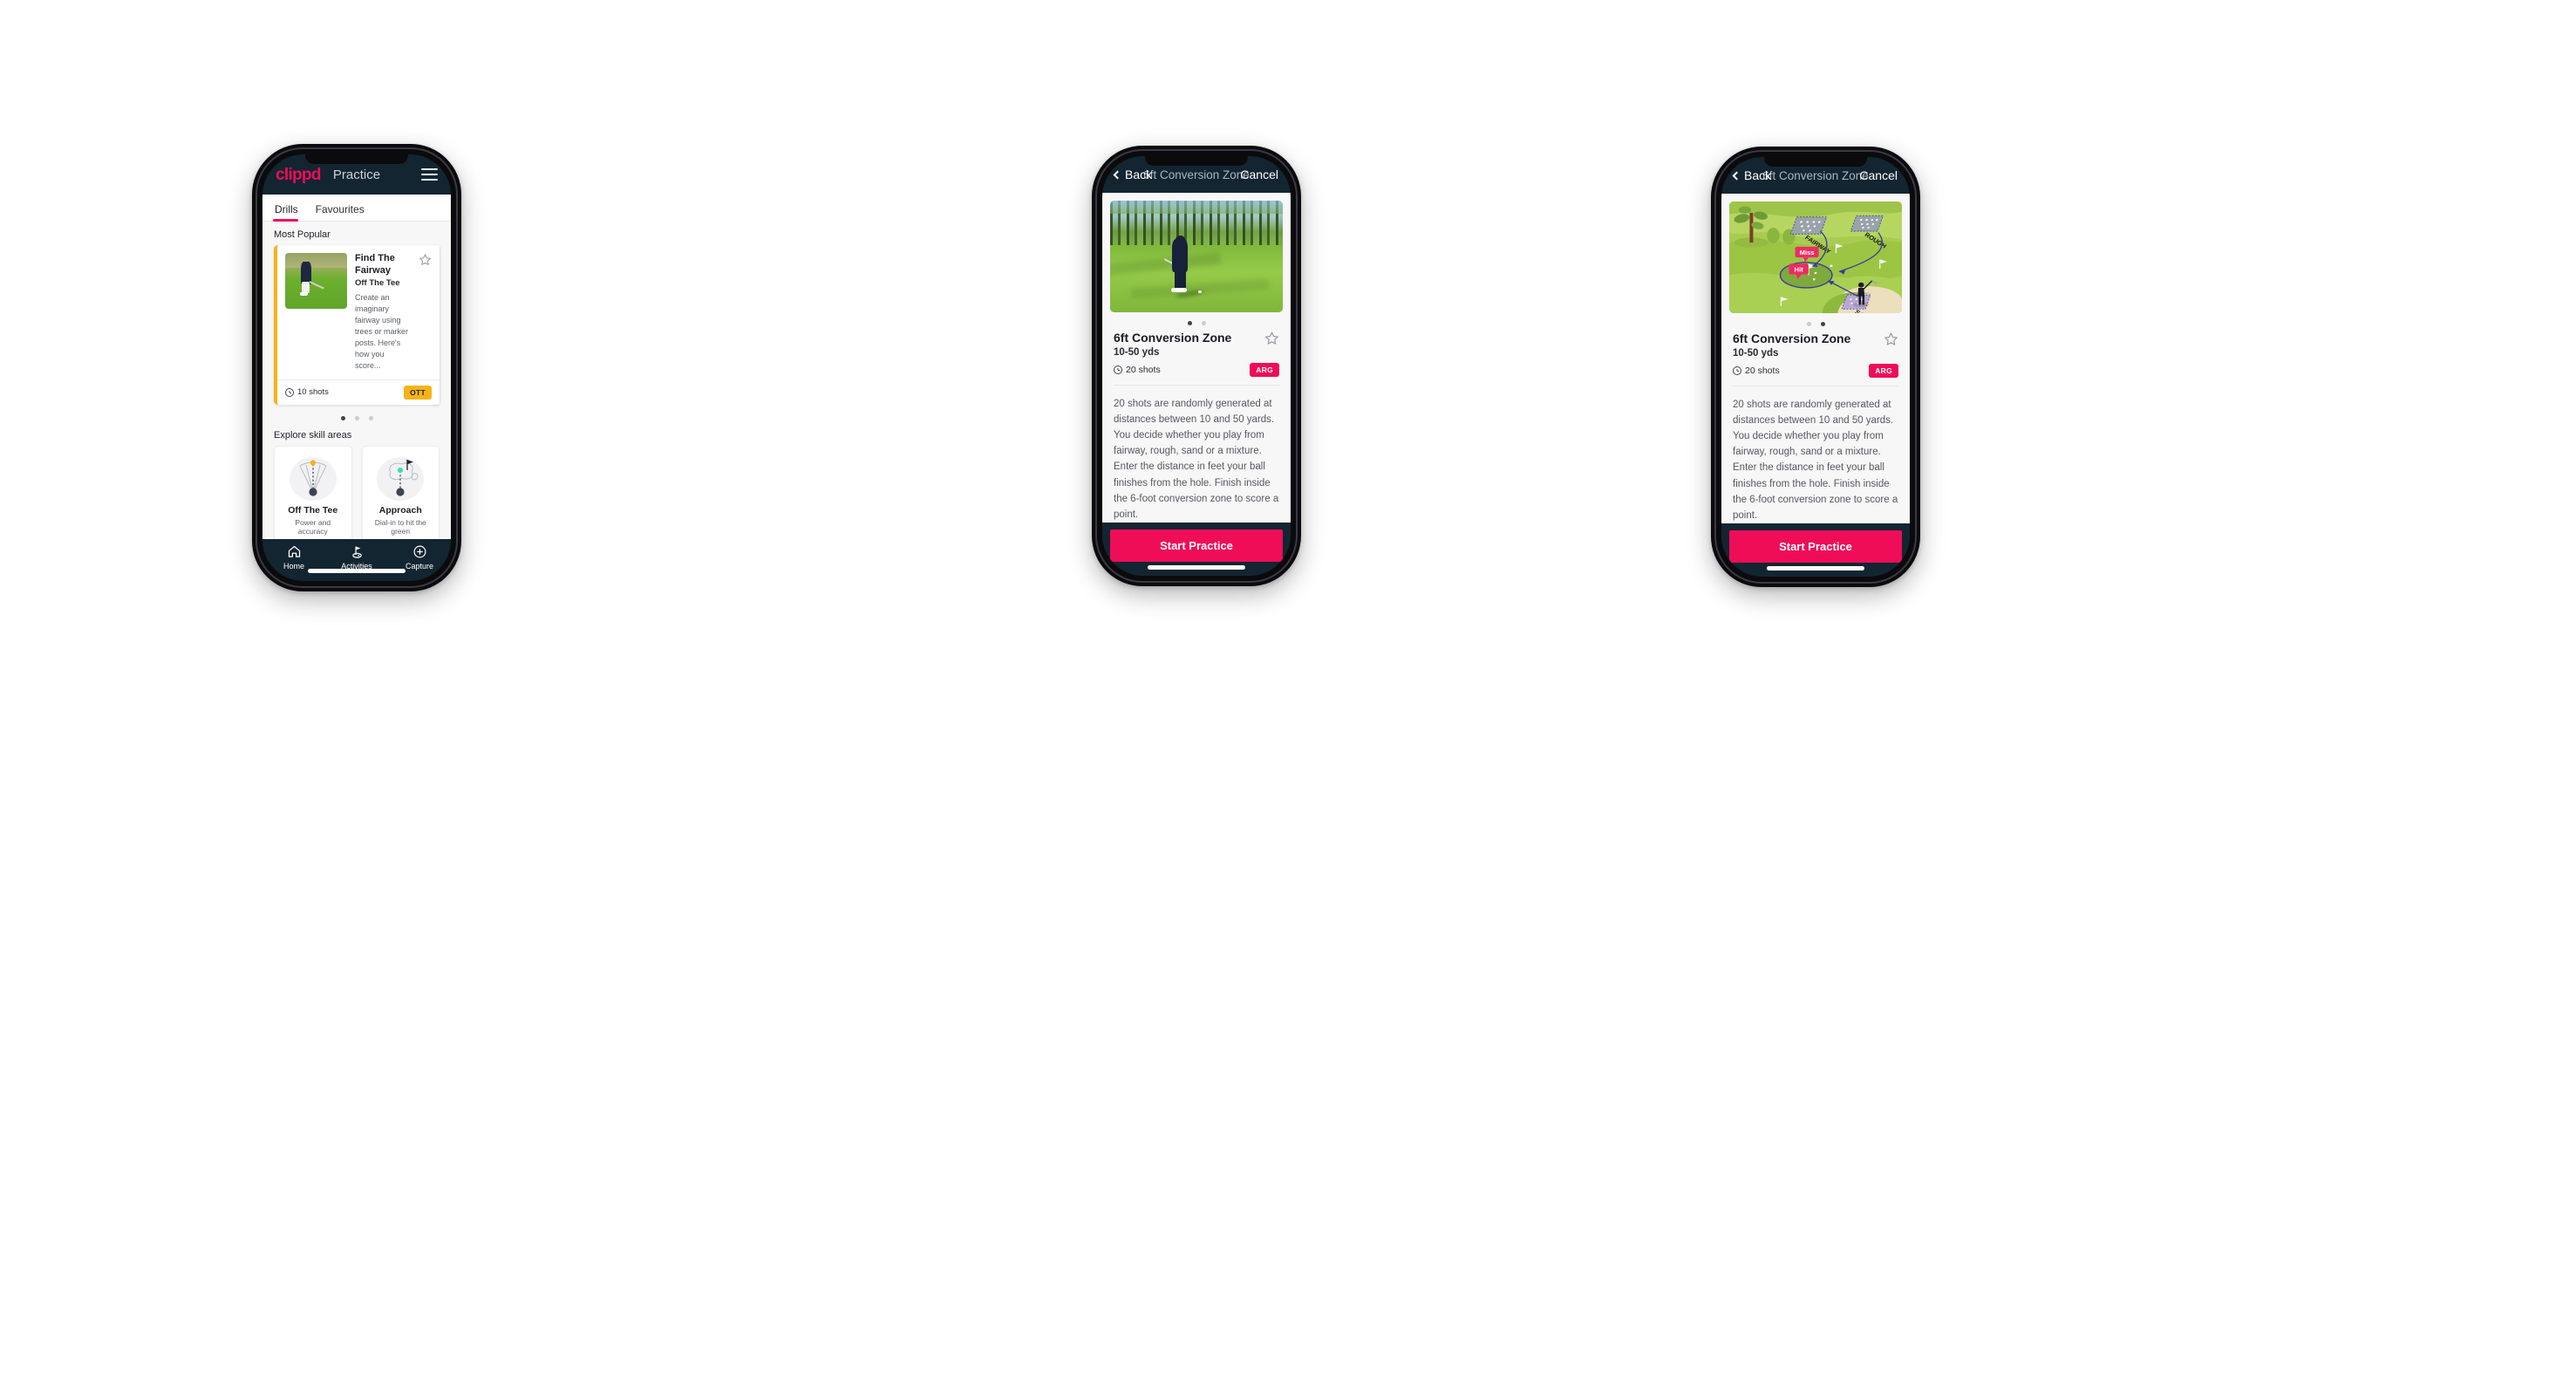 The width and height of the screenshot is (2576, 1387). What do you see at coordinates (313, 478) in the screenshot?
I see `tee-fan-icon` at bounding box center [313, 478].